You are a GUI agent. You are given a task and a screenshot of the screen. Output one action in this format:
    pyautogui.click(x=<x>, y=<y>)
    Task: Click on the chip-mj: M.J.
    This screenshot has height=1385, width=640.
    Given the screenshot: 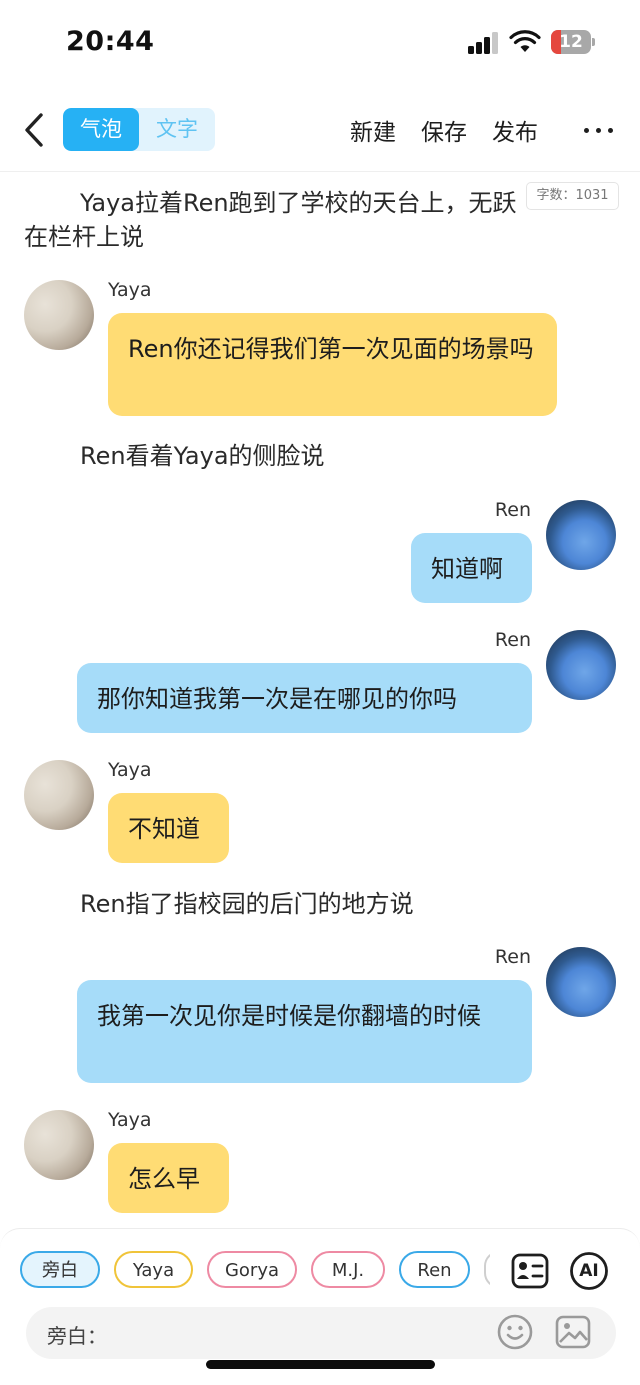 What is the action you would take?
    pyautogui.click(x=348, y=1269)
    